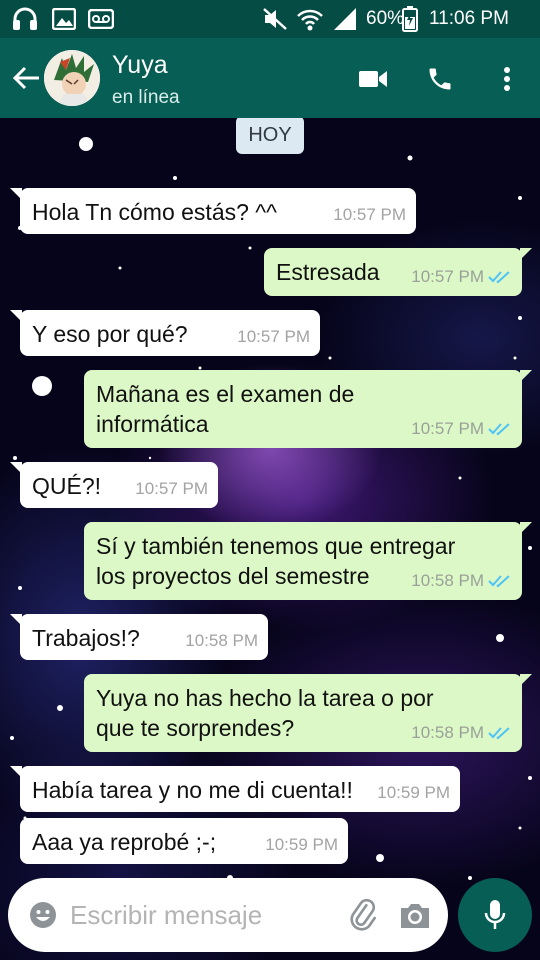 The width and height of the screenshot is (540, 960). What do you see at coordinates (270, 136) in the screenshot?
I see `date-chip: HOY` at bounding box center [270, 136].